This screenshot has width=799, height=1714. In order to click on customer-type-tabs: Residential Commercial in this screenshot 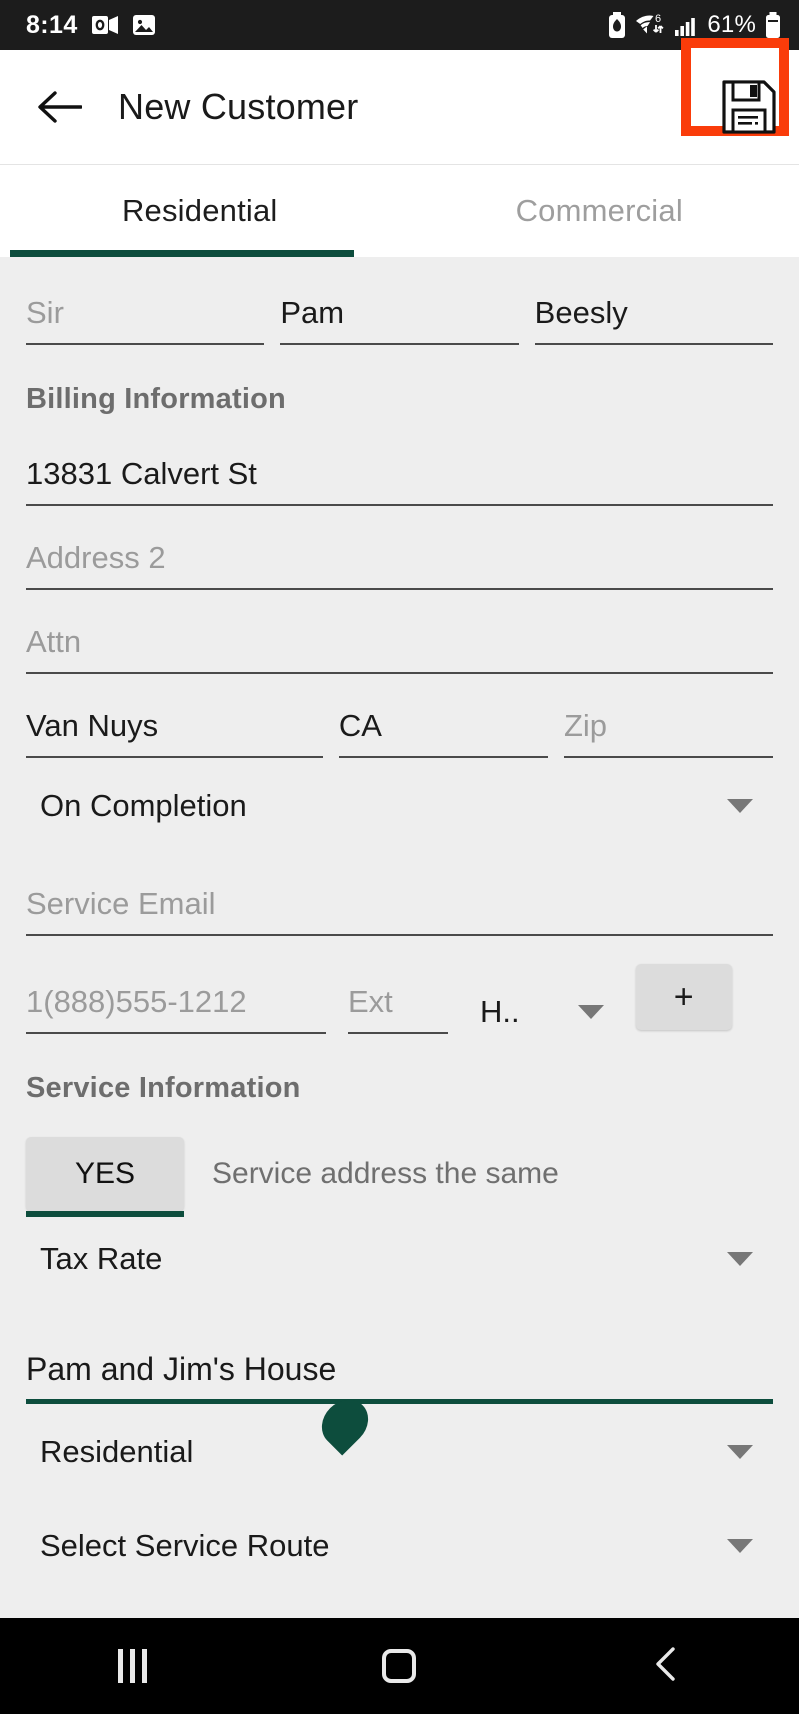, I will do `click(399, 211)`.